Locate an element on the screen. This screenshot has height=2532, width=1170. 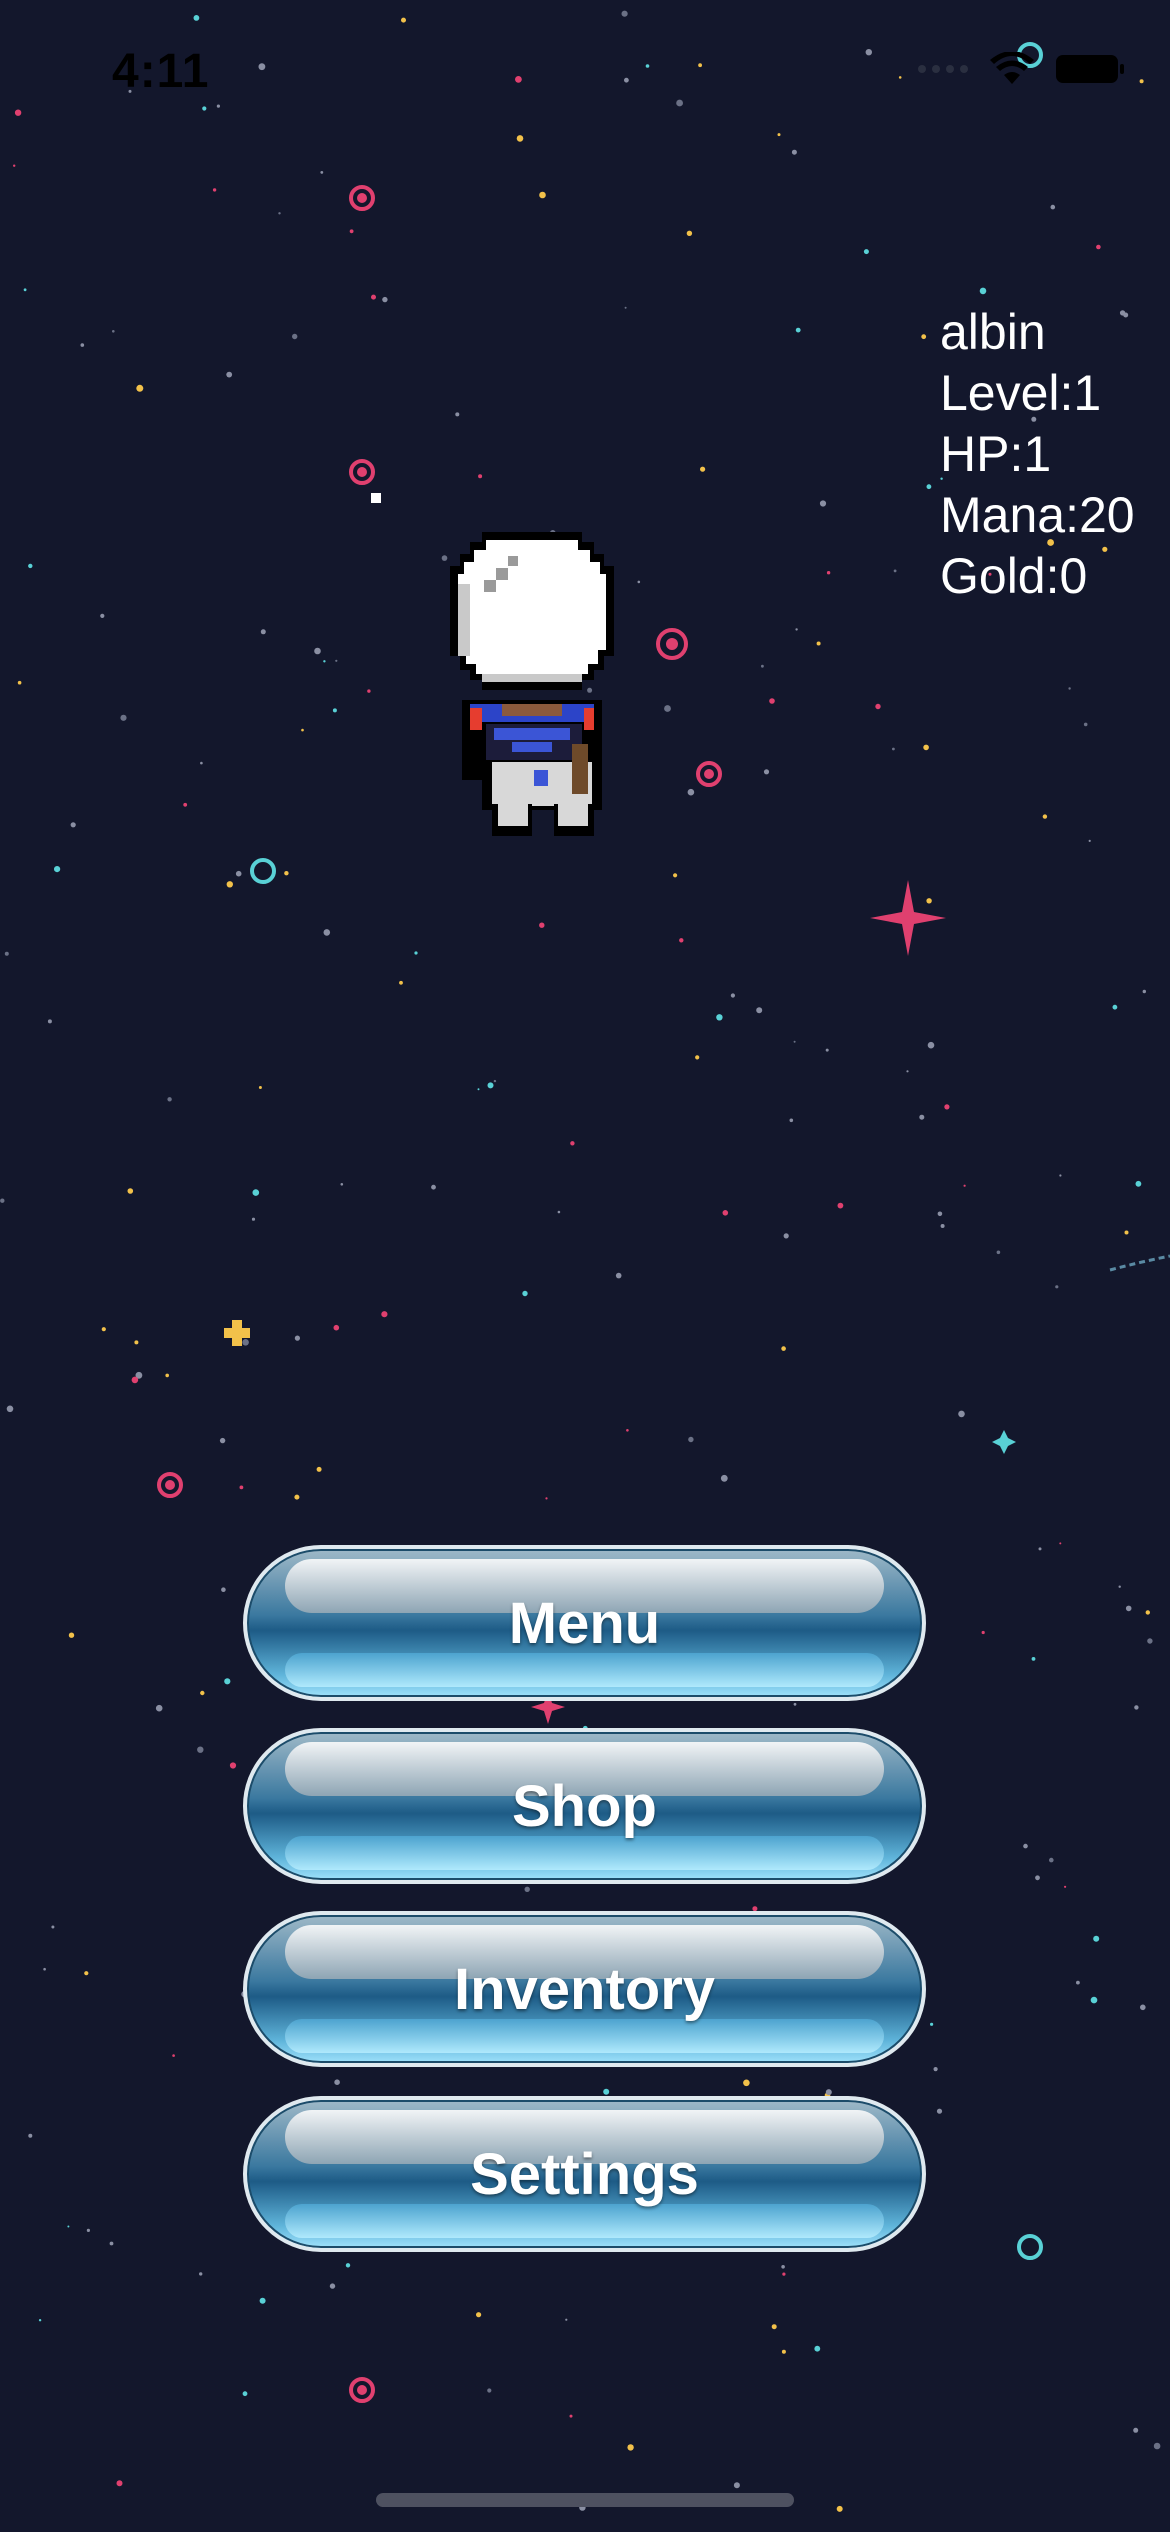
astronaut-sprite is located at coordinates (532, 684).